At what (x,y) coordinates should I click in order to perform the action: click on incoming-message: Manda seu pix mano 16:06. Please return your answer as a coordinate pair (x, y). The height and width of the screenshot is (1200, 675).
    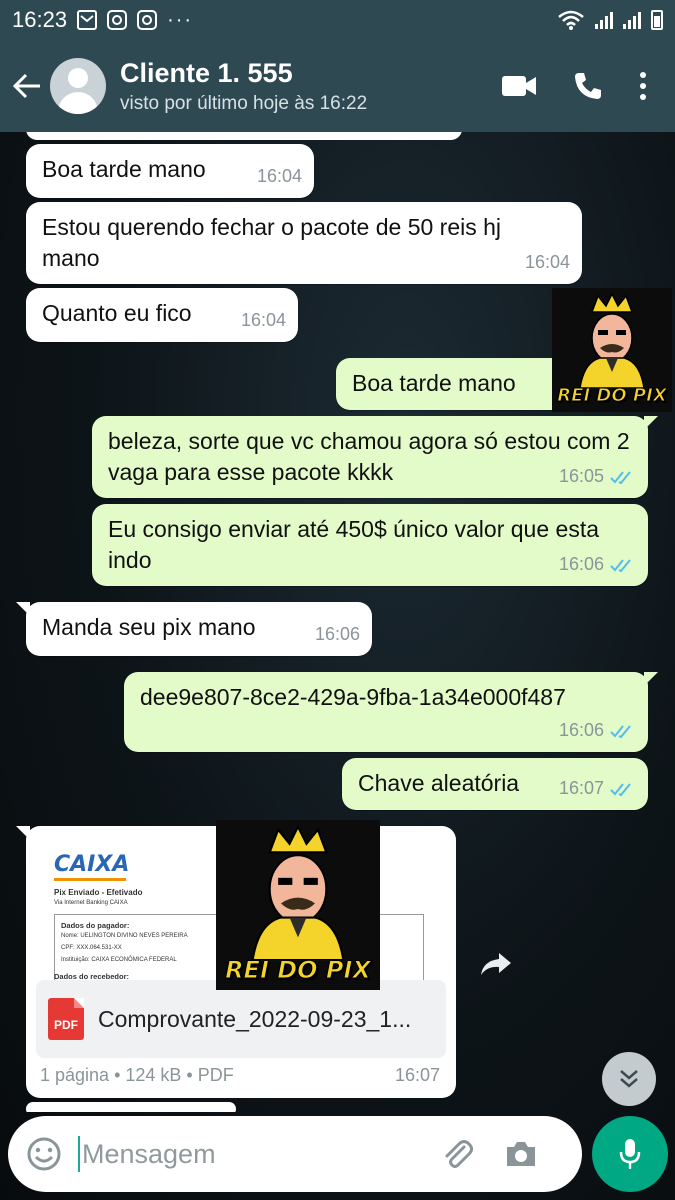
    Looking at the image, I should click on (194, 629).